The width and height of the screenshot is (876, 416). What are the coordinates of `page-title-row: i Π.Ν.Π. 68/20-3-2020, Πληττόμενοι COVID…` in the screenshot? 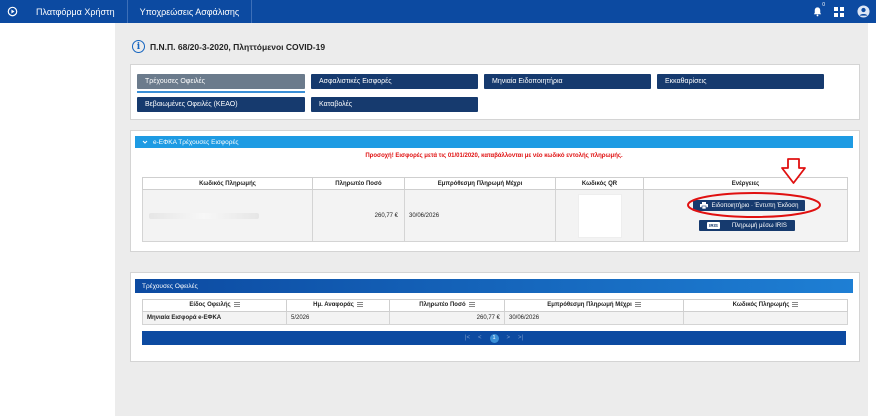 It's located at (228, 46).